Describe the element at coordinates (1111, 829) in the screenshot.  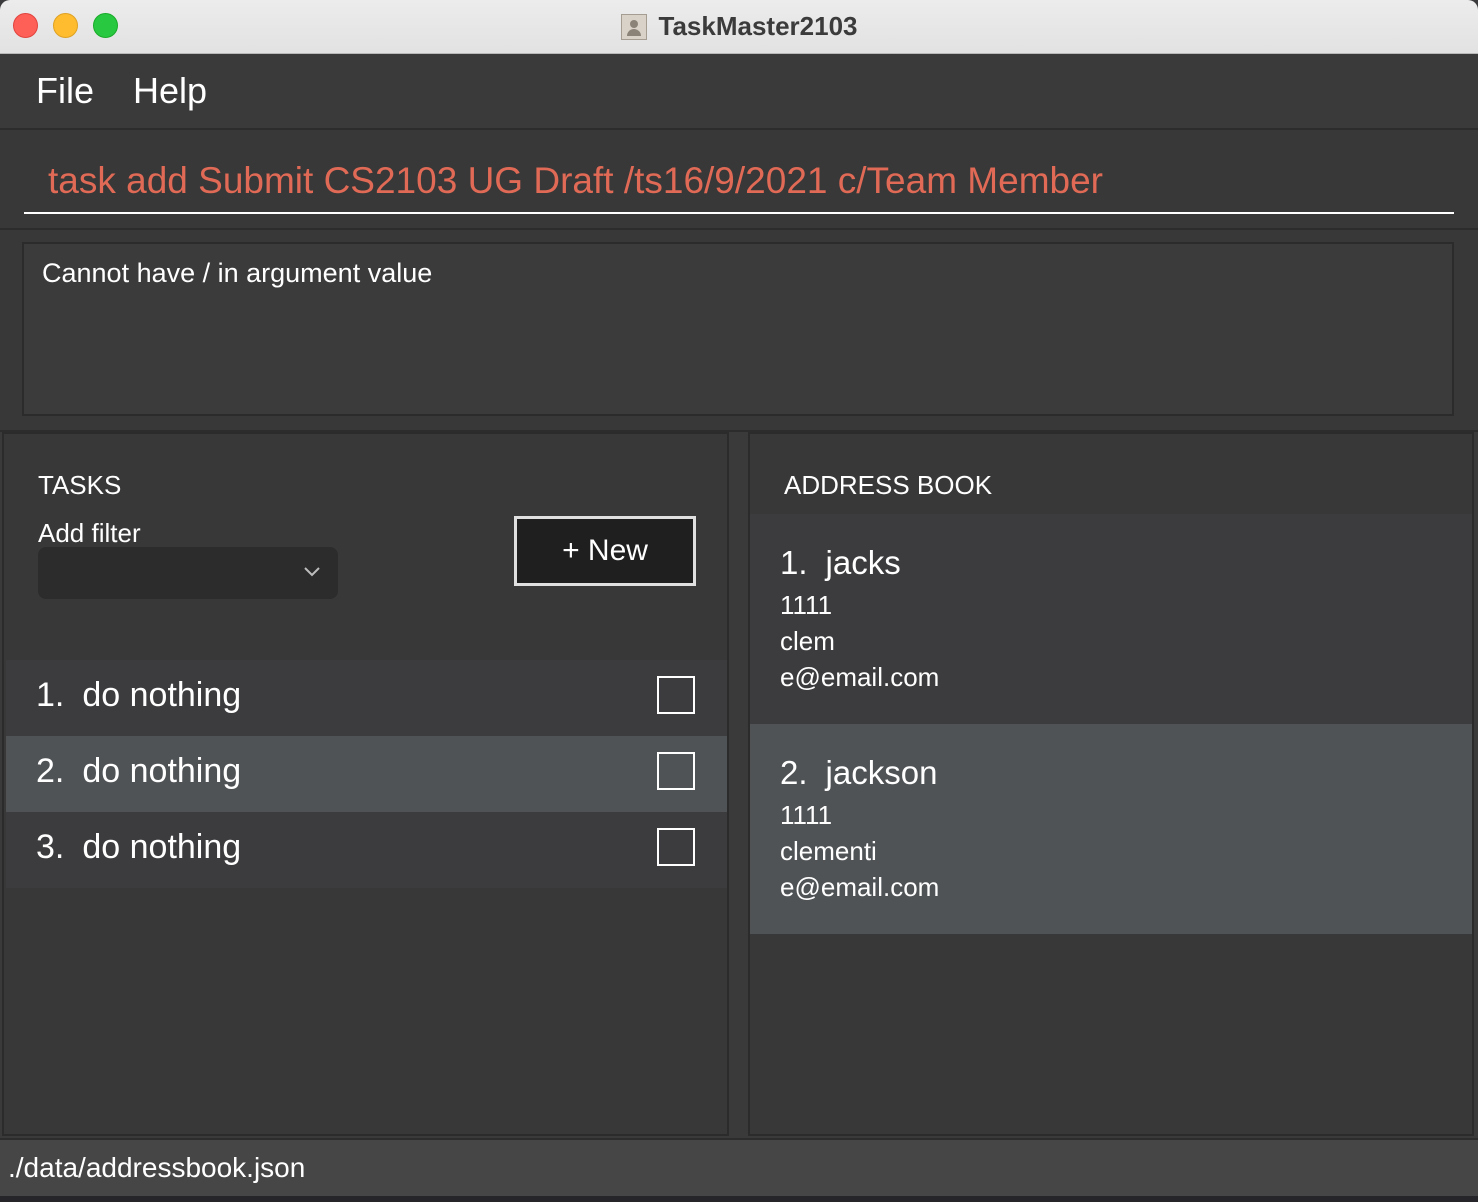
I see `contact-card: 2. jackson 1111 clementi e@email.com` at that location.